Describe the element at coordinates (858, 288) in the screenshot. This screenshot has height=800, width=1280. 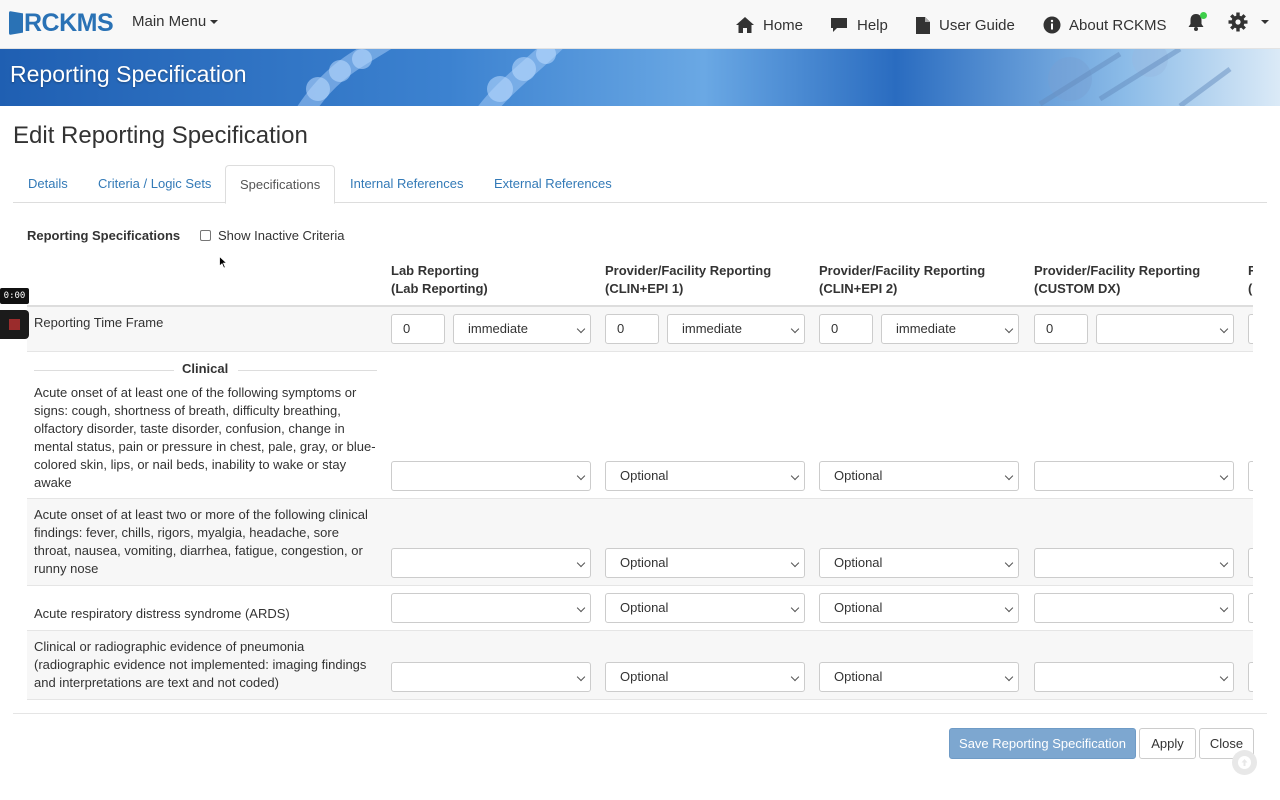
I see `column-header-line2: (CLIN+EPI 2)` at that location.